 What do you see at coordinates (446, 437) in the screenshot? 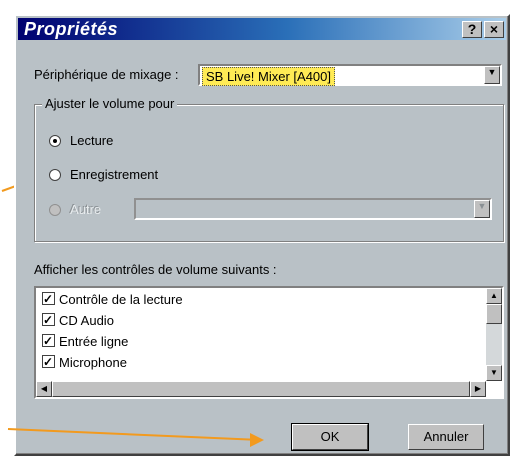
I see `cancel-button: Annuler` at bounding box center [446, 437].